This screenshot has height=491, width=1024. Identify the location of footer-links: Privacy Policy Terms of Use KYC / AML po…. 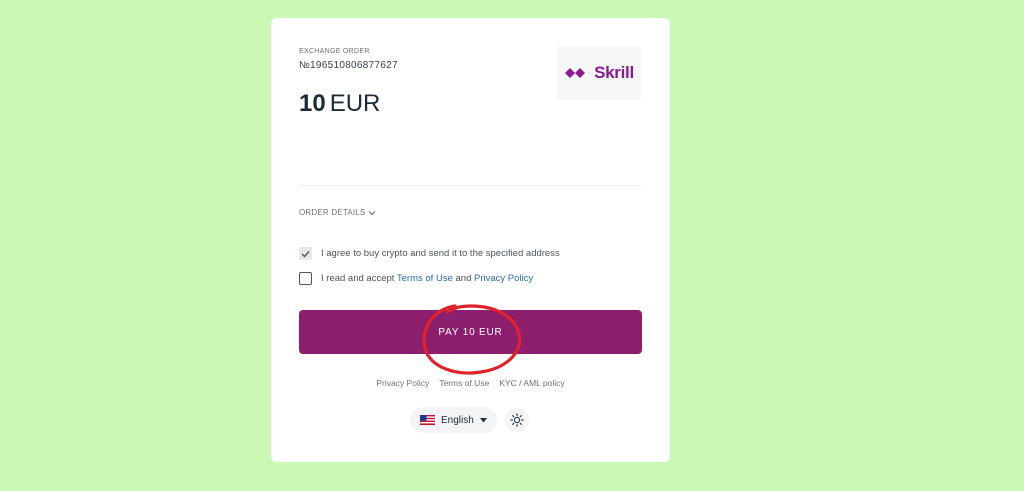
(470, 383).